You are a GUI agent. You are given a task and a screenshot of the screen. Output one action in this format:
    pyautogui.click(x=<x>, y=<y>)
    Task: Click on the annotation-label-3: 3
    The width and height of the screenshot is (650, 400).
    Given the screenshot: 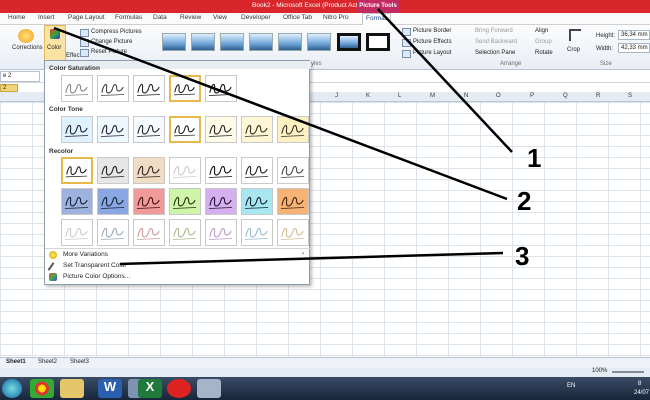 What is the action you would take?
    pyautogui.click(x=522, y=256)
    